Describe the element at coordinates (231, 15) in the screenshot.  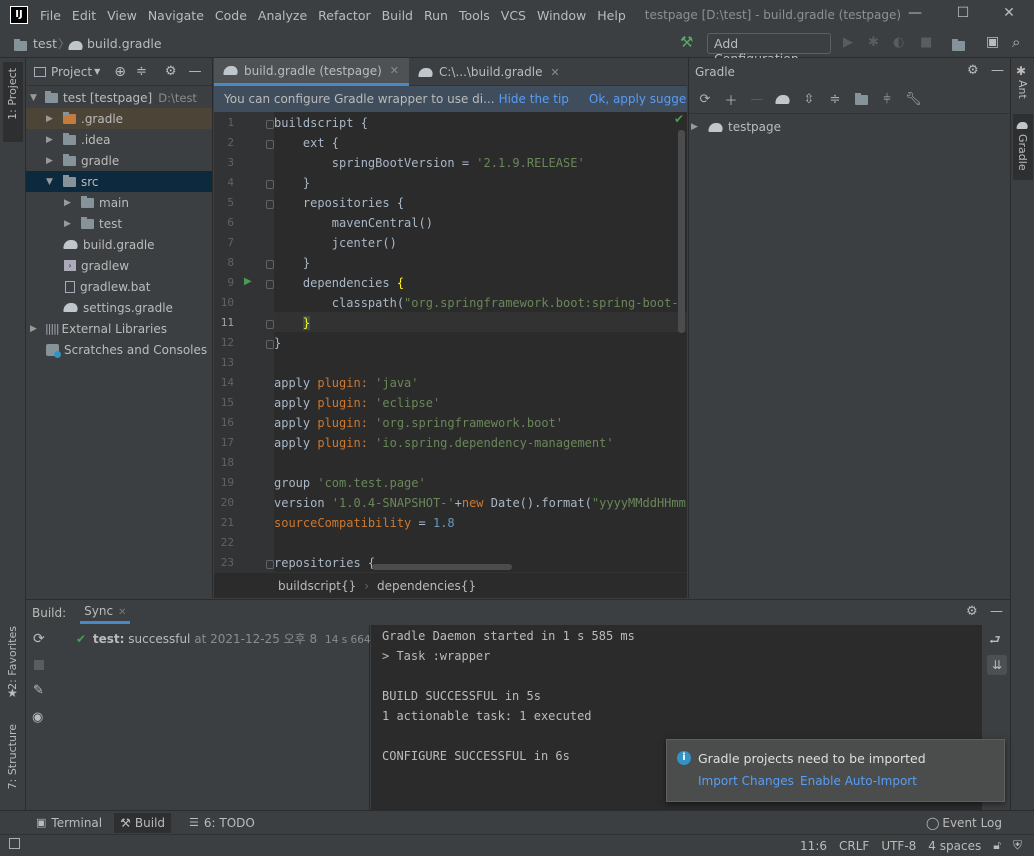
I see `menu-code: Code` at that location.